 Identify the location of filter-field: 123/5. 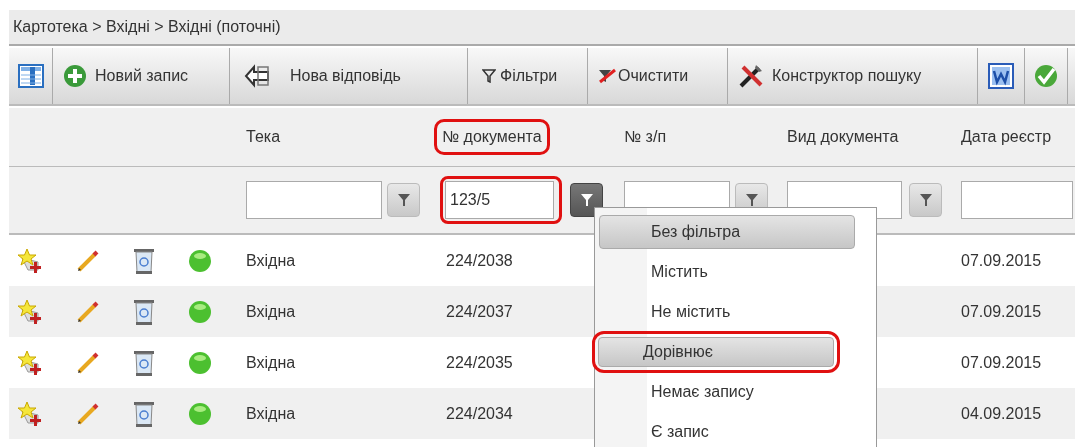
(499, 200).